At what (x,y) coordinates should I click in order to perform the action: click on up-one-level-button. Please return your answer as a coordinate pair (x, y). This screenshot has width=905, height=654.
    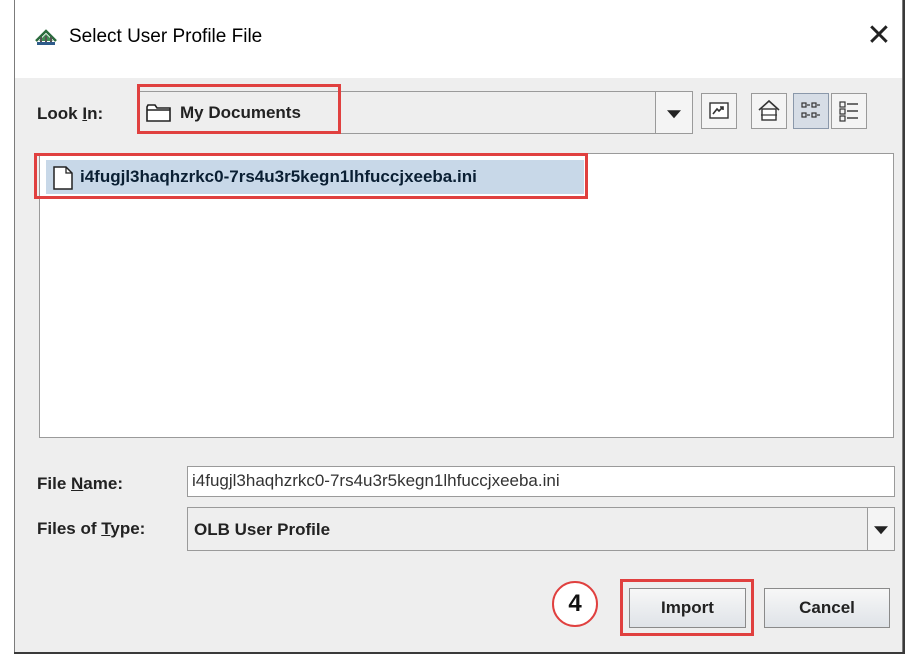
    Looking at the image, I should click on (719, 111).